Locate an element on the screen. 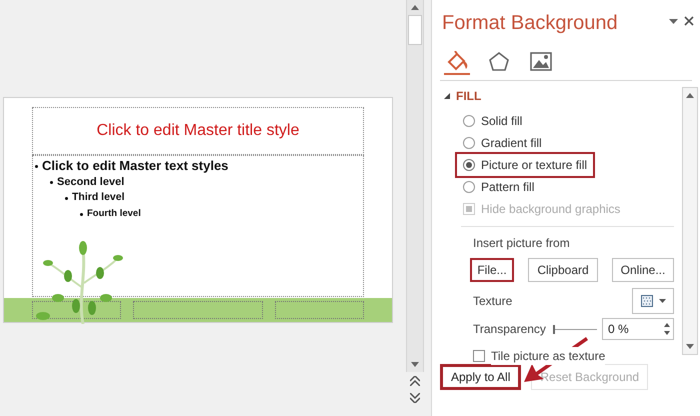 The width and height of the screenshot is (700, 416). insert-button: Clipboard is located at coordinates (563, 270).